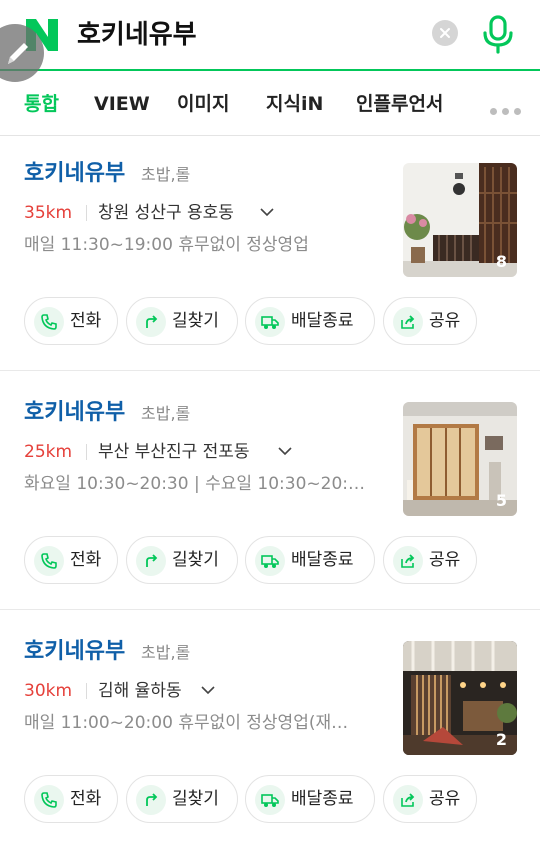 Image resolution: width=540 pixels, height=844 pixels. What do you see at coordinates (122, 104) in the screenshot?
I see `tab-view: VIEW` at bounding box center [122, 104].